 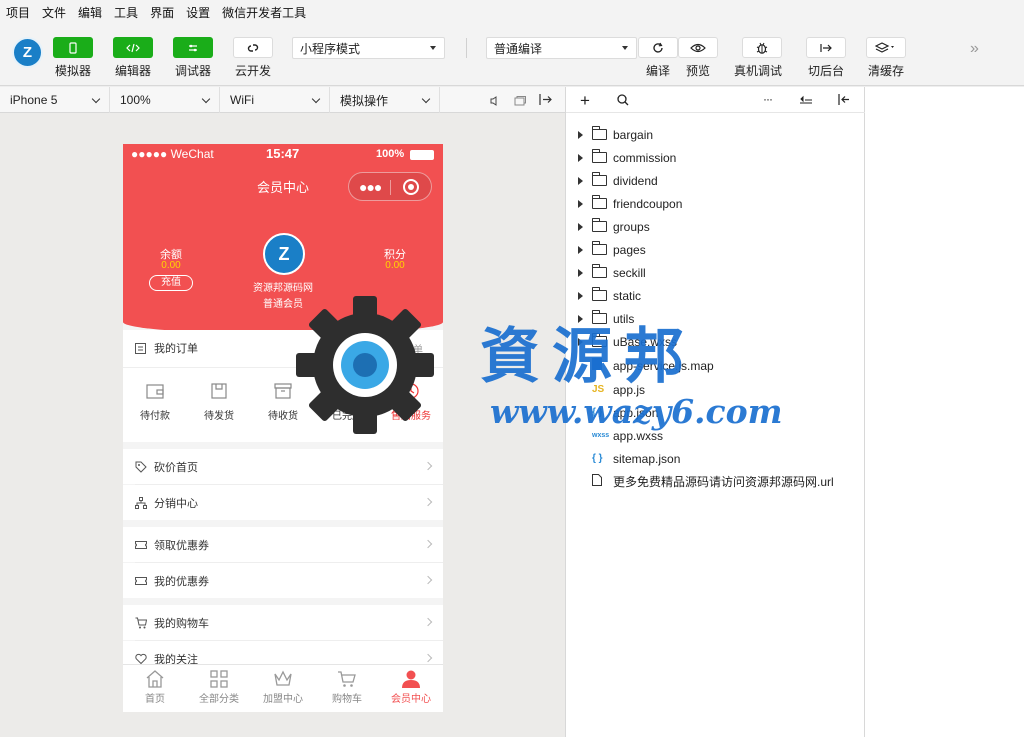 I want to click on folder-label: groups, so click(x=631, y=226).